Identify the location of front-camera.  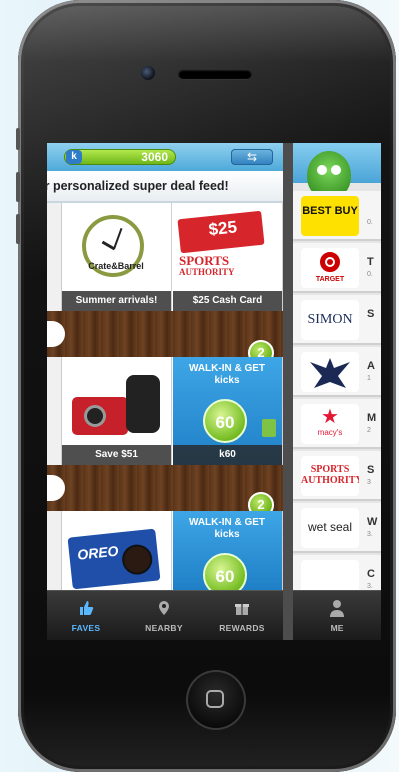
(148, 73).